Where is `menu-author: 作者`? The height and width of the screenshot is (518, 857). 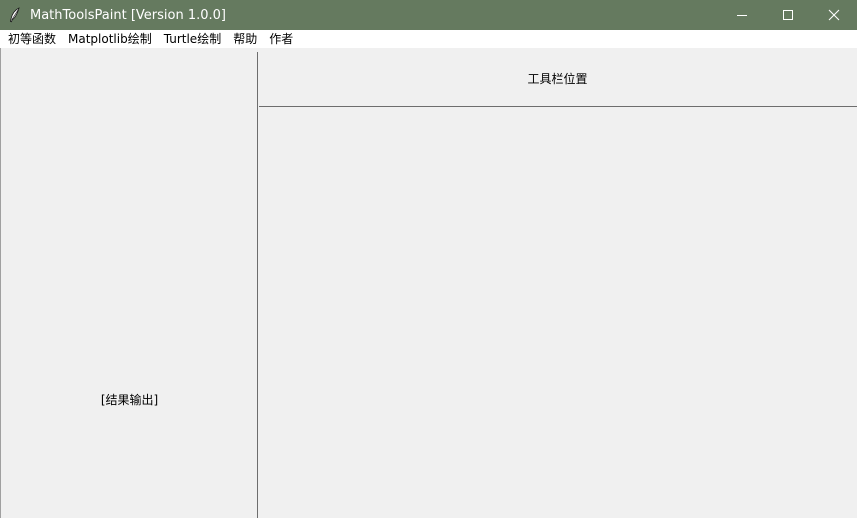 menu-author: 作者 is located at coordinates (281, 39).